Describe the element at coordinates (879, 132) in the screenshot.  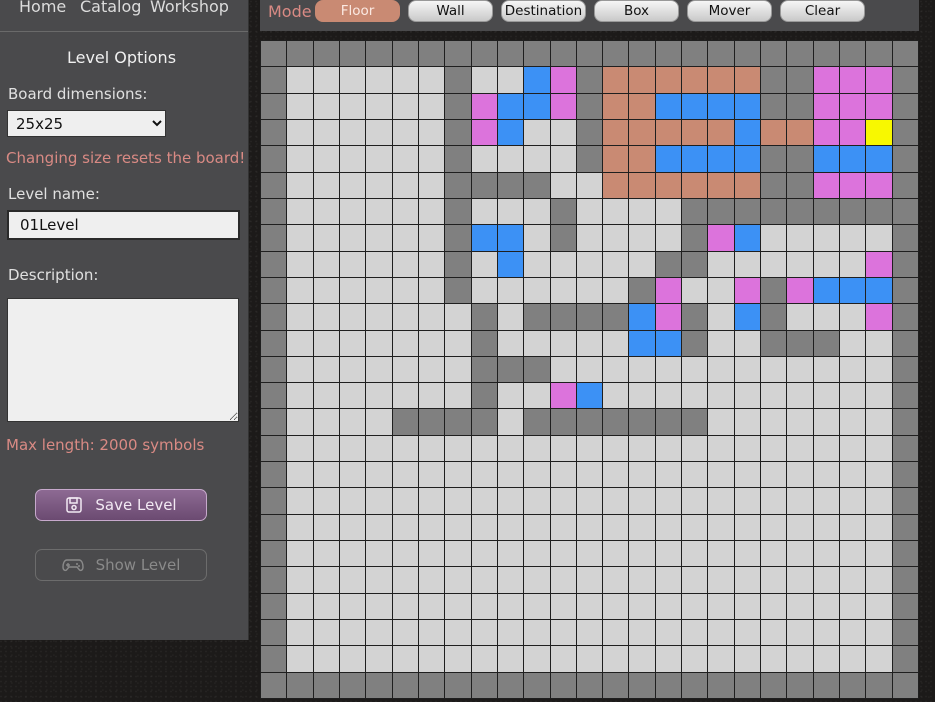
I see `board-cell-yellow` at that location.